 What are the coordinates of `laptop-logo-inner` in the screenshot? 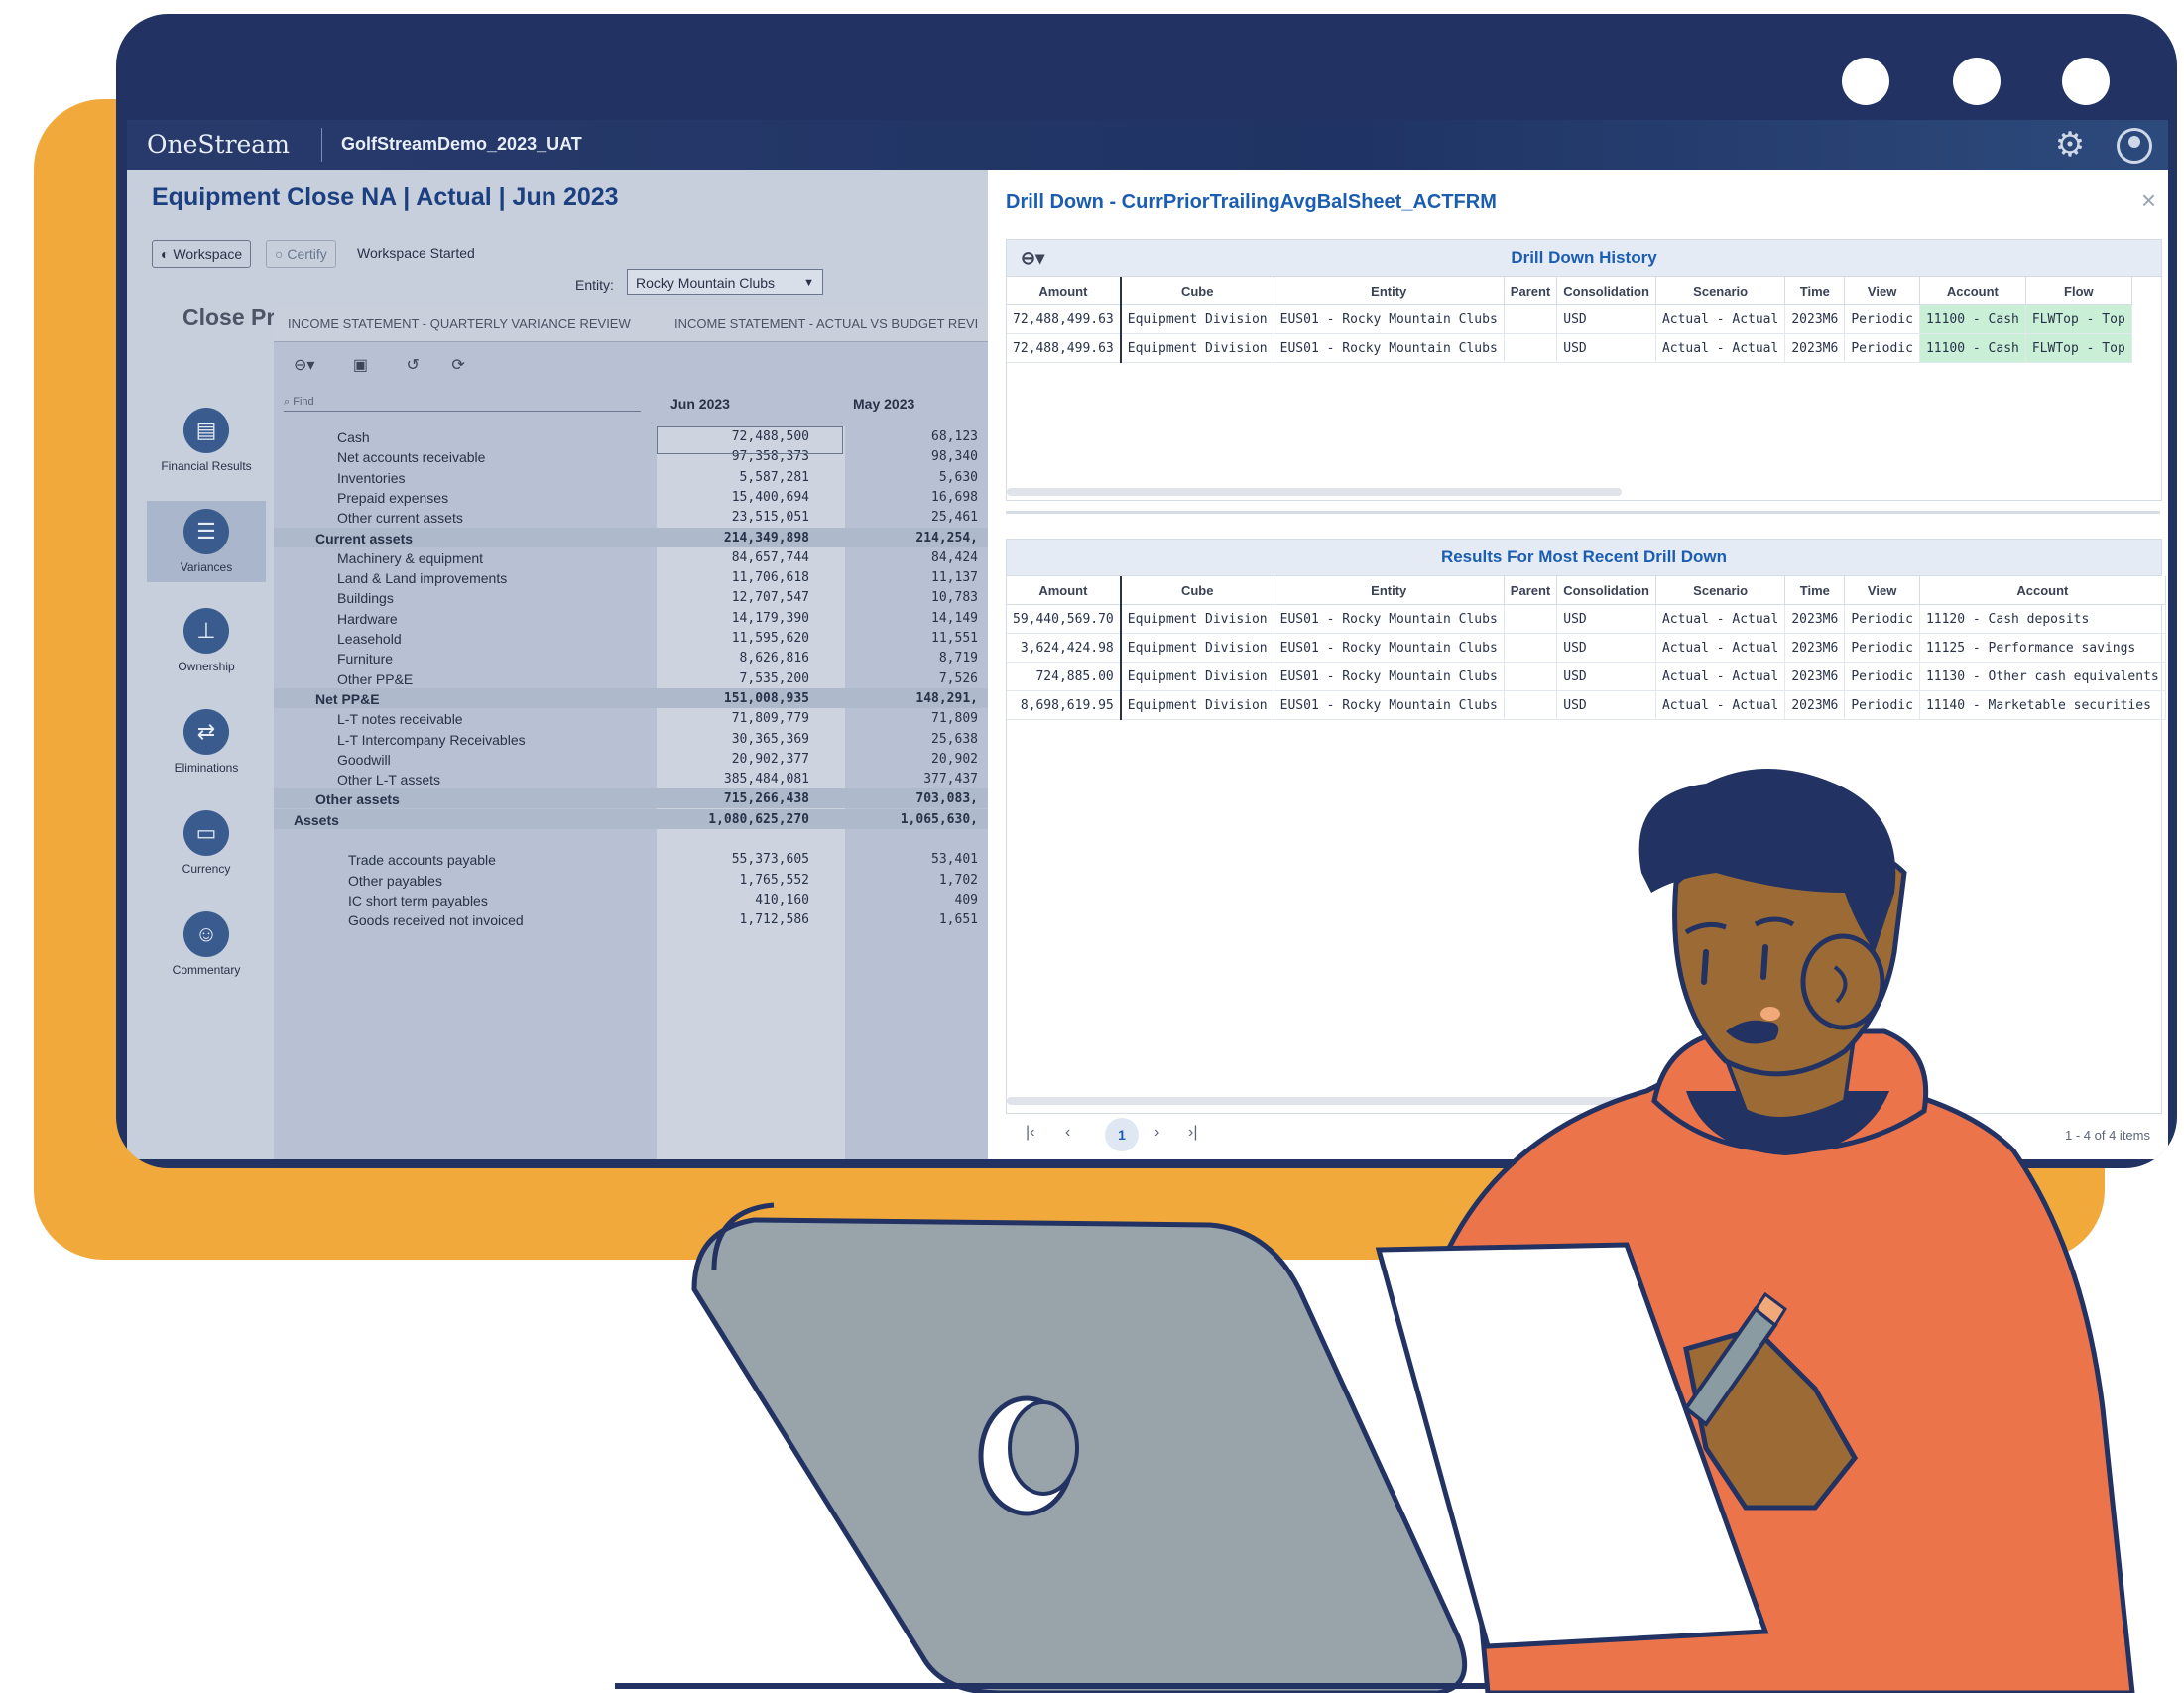 It's located at (1043, 1448).